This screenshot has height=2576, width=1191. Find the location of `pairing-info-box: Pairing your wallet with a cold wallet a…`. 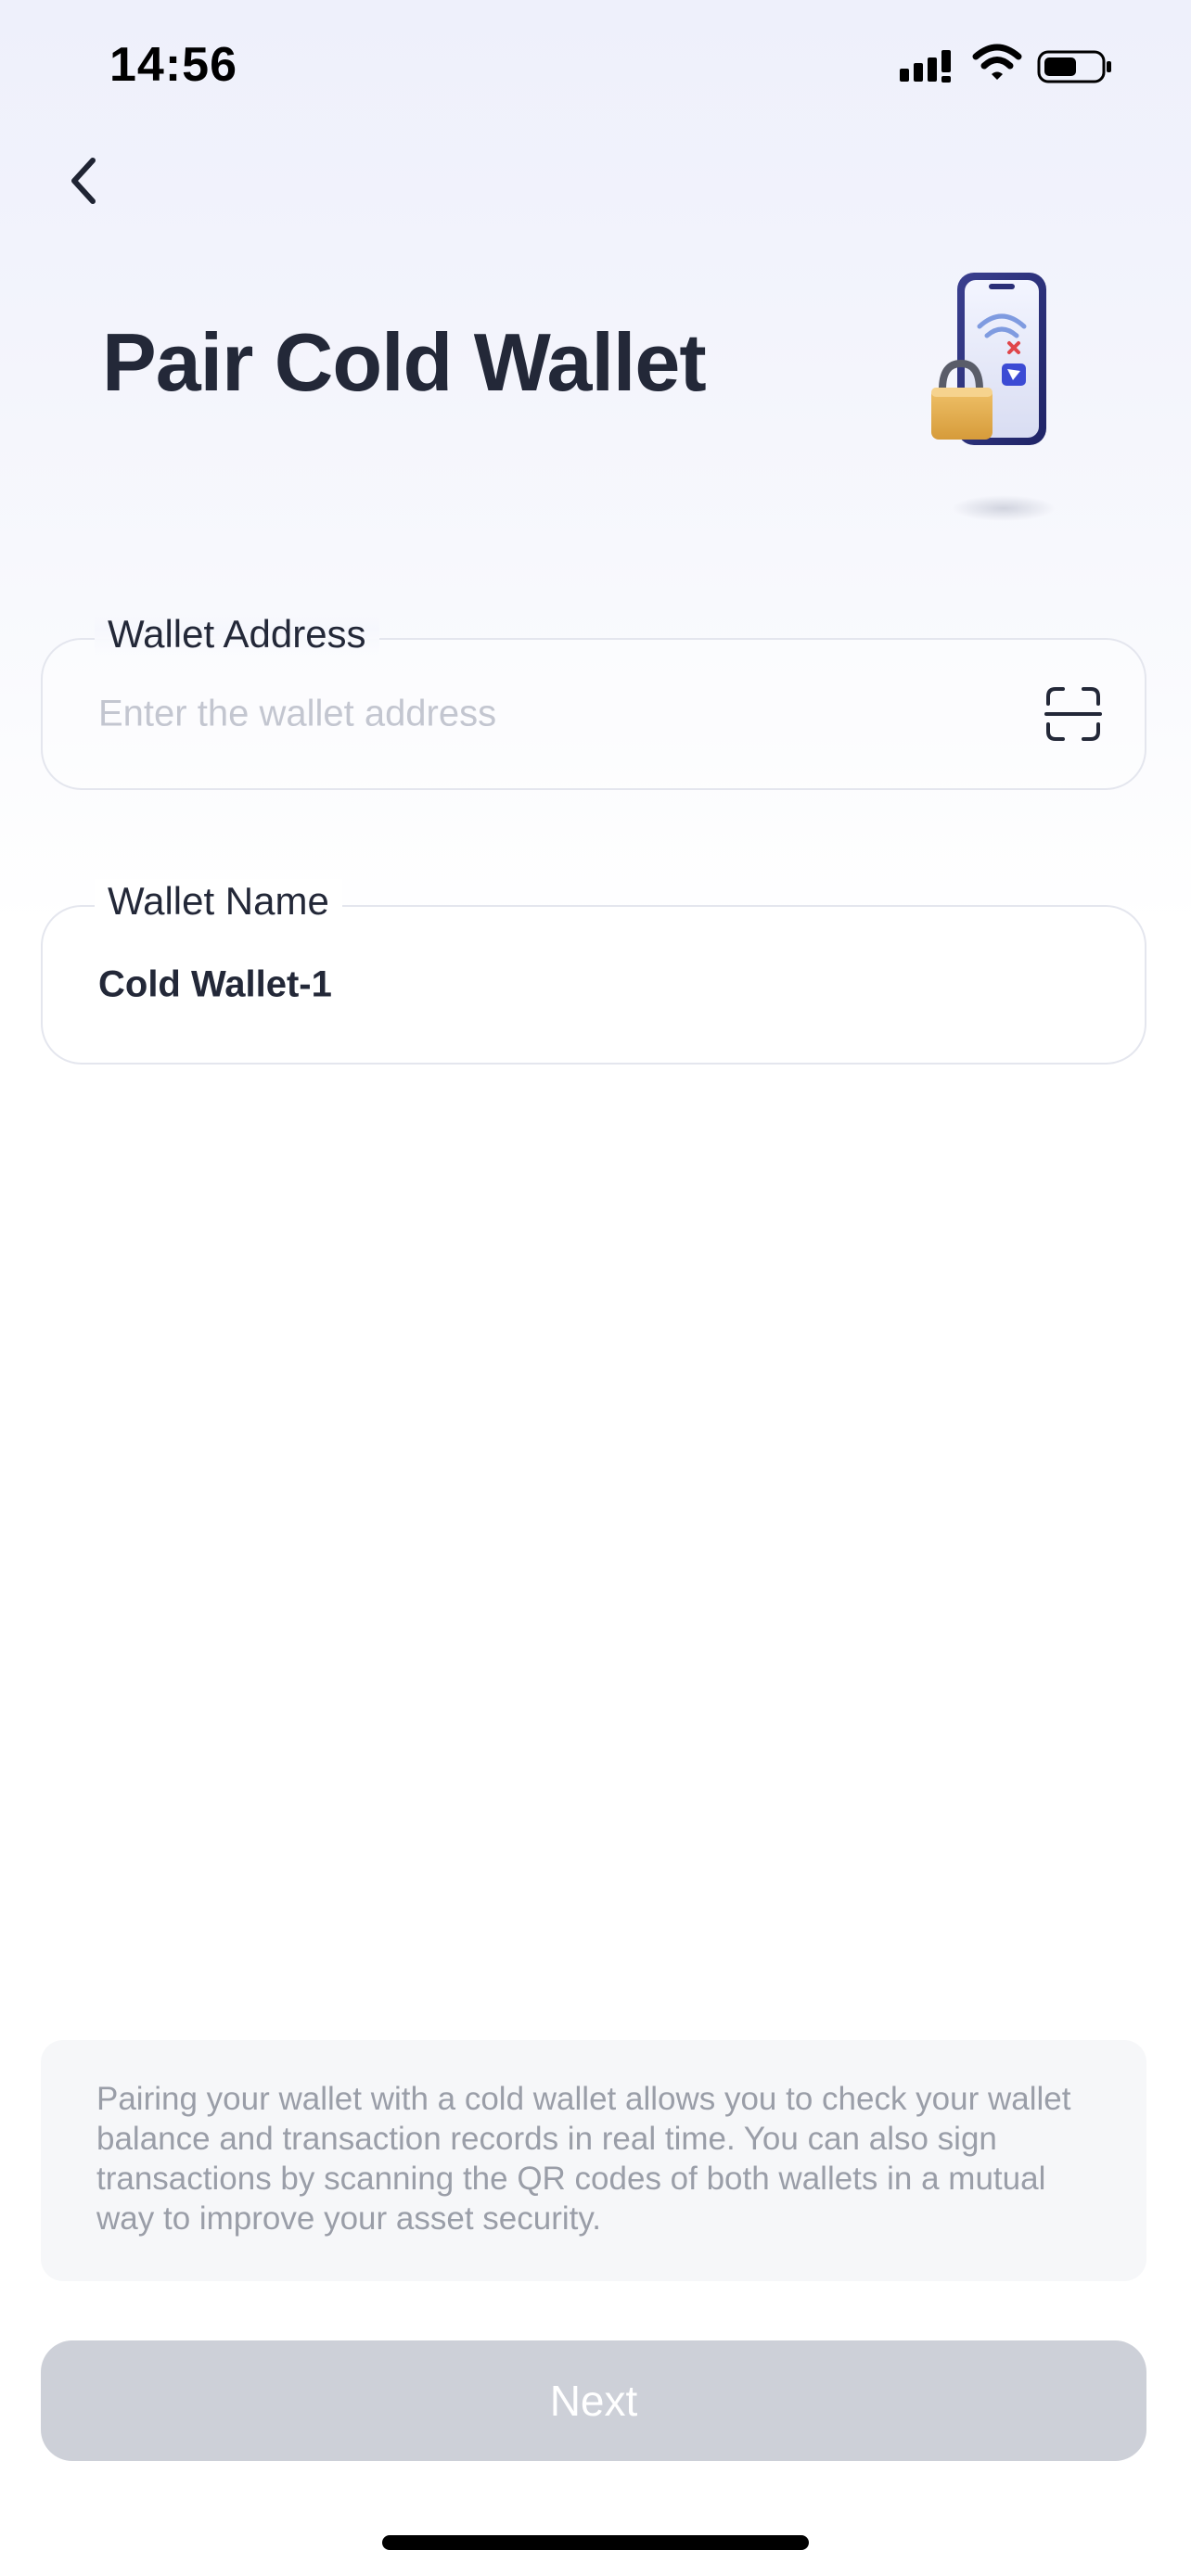

pairing-info-box: Pairing your wallet with a cold wallet a… is located at coordinates (593, 2160).